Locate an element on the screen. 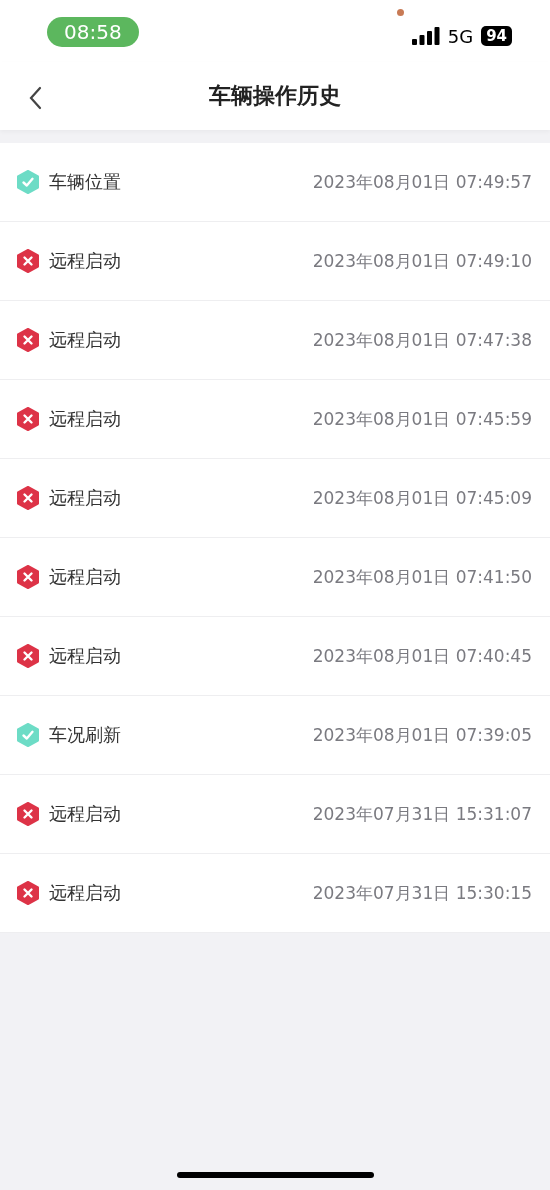  history-row: 远程启动 2023年07月31日 15:30:15 is located at coordinates (275, 893).